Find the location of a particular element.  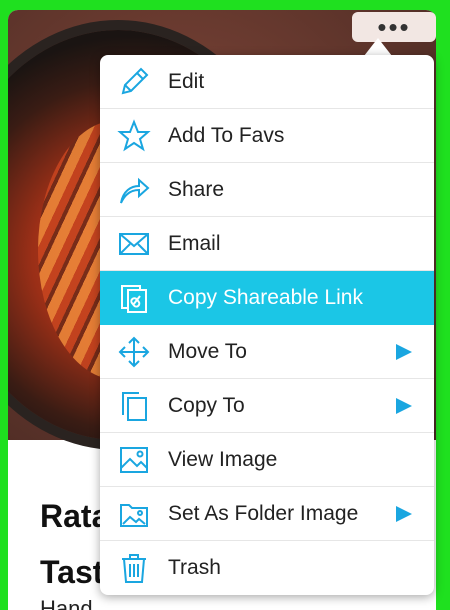

menu-item-share: Share is located at coordinates (267, 190).